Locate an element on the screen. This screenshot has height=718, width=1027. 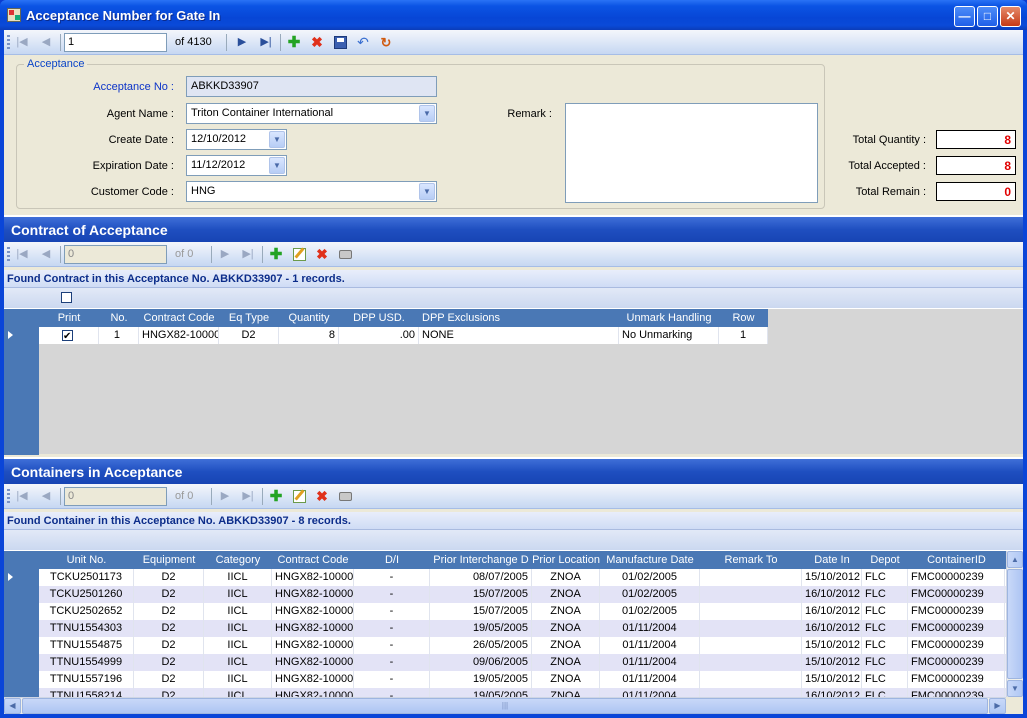
col-equipment: Equipment is located at coordinates (169, 560).